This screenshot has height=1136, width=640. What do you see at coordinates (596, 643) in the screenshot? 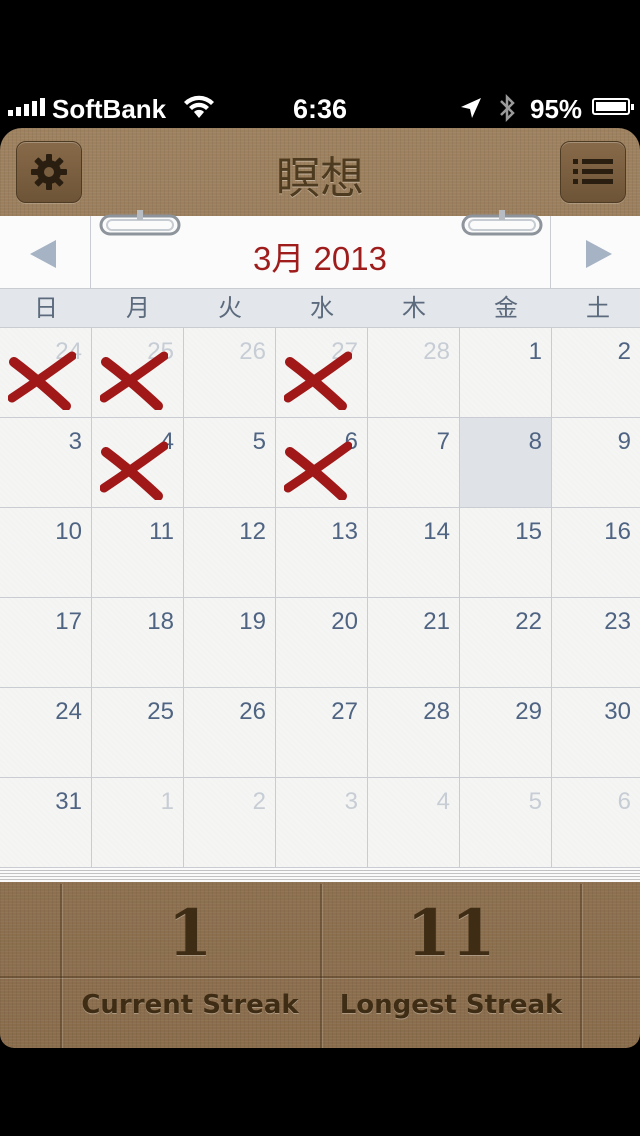
I see `calendar-day: 23` at bounding box center [596, 643].